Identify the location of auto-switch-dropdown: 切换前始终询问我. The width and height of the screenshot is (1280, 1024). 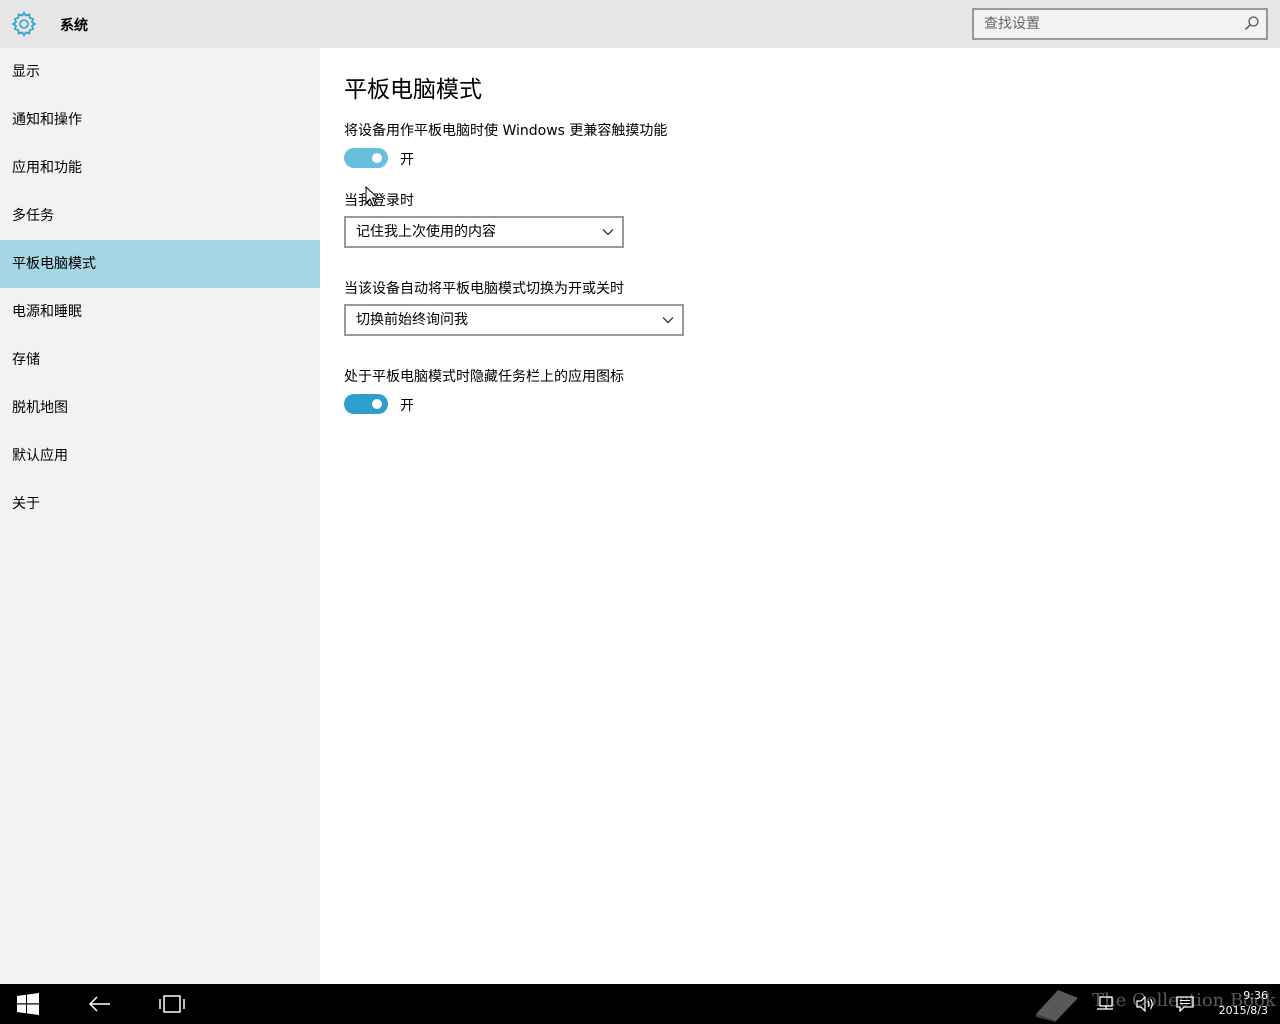
(514, 320).